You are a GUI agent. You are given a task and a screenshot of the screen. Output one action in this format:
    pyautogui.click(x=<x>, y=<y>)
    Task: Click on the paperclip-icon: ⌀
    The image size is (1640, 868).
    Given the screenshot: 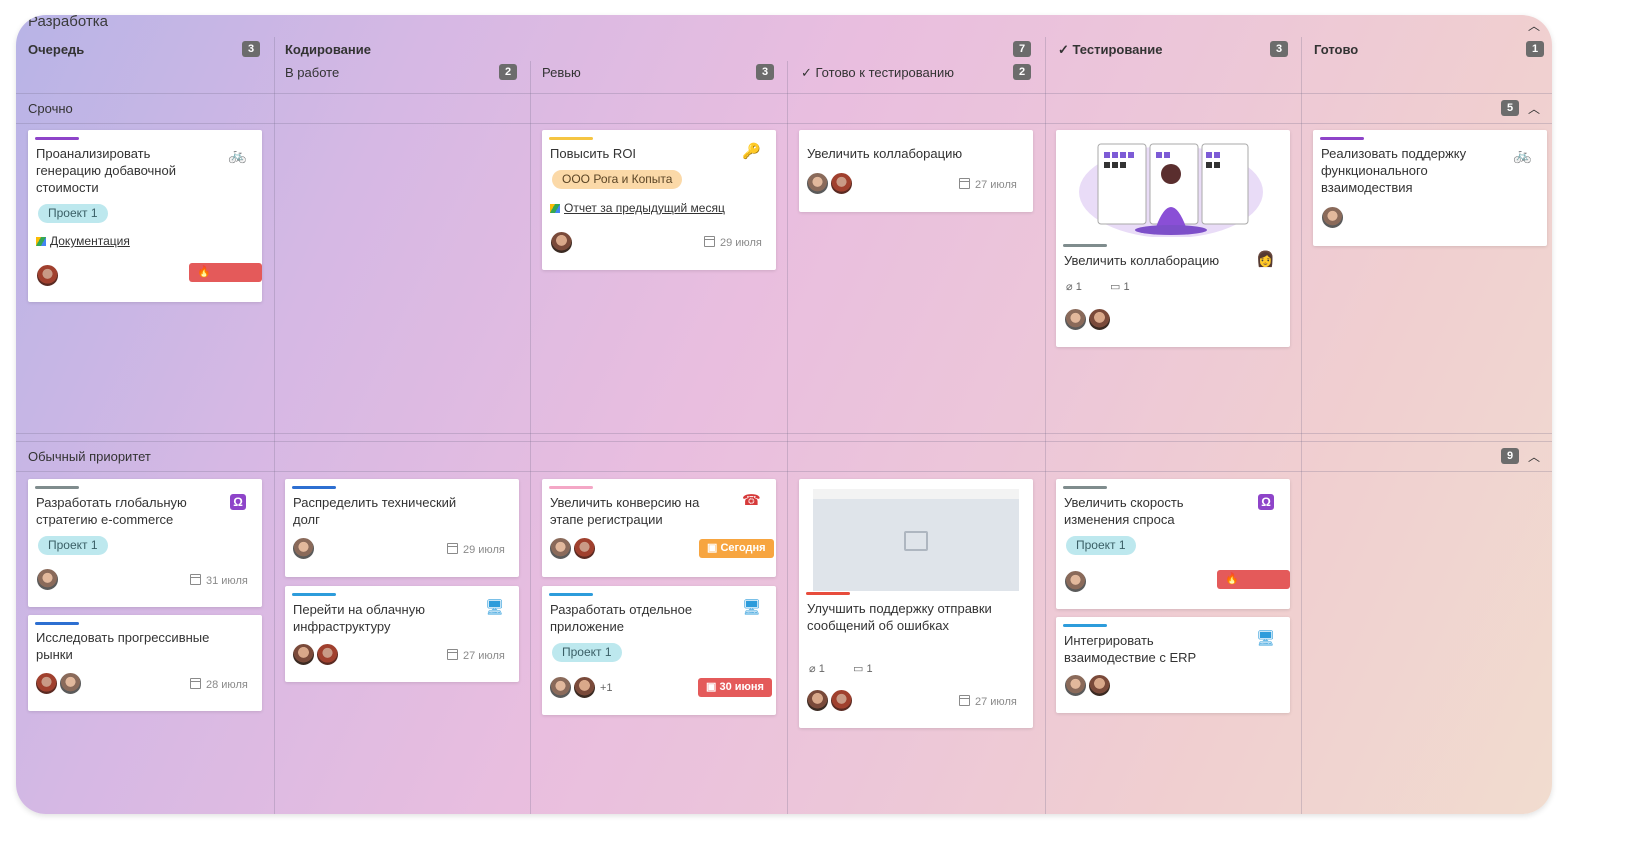 What is the action you would take?
    pyautogui.click(x=814, y=669)
    